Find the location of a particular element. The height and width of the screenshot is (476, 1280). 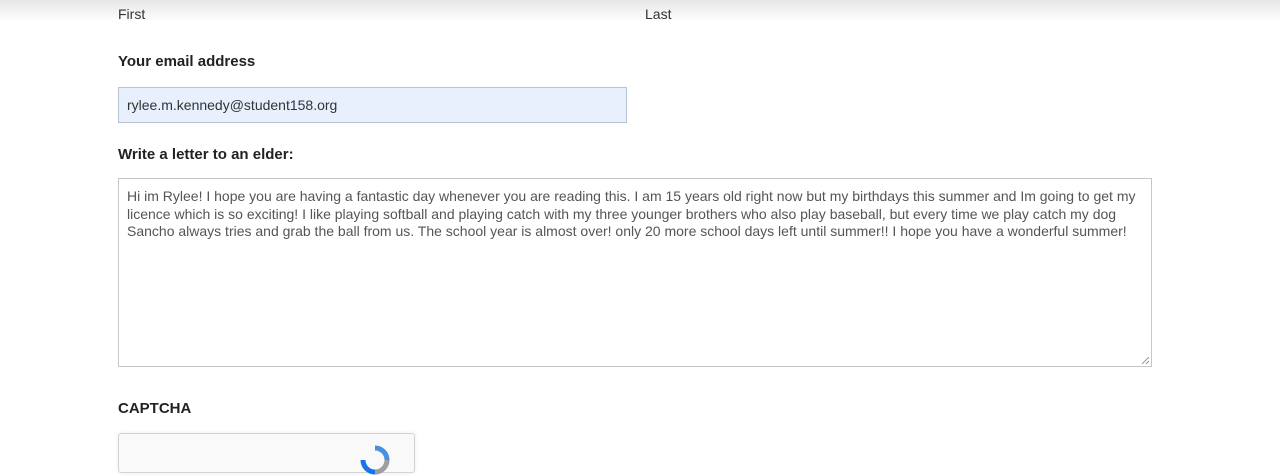

captcha-label: CAPTCHA is located at coordinates (155, 408).